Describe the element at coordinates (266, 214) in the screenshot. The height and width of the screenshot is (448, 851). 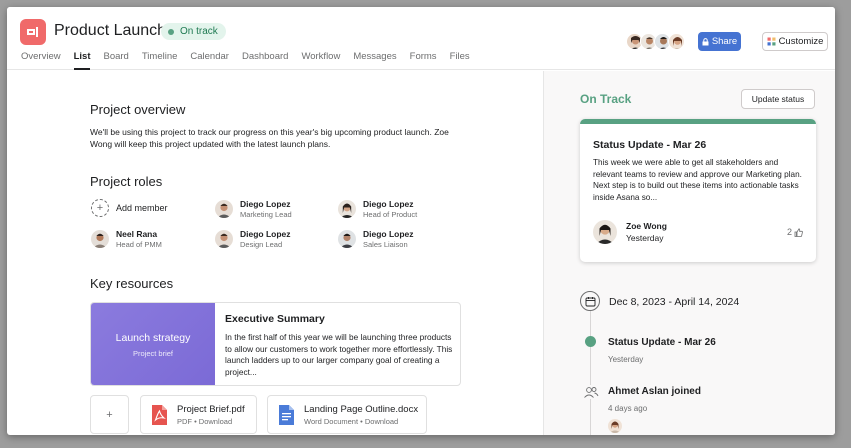
I see `member-role: Marketing Lead` at that location.